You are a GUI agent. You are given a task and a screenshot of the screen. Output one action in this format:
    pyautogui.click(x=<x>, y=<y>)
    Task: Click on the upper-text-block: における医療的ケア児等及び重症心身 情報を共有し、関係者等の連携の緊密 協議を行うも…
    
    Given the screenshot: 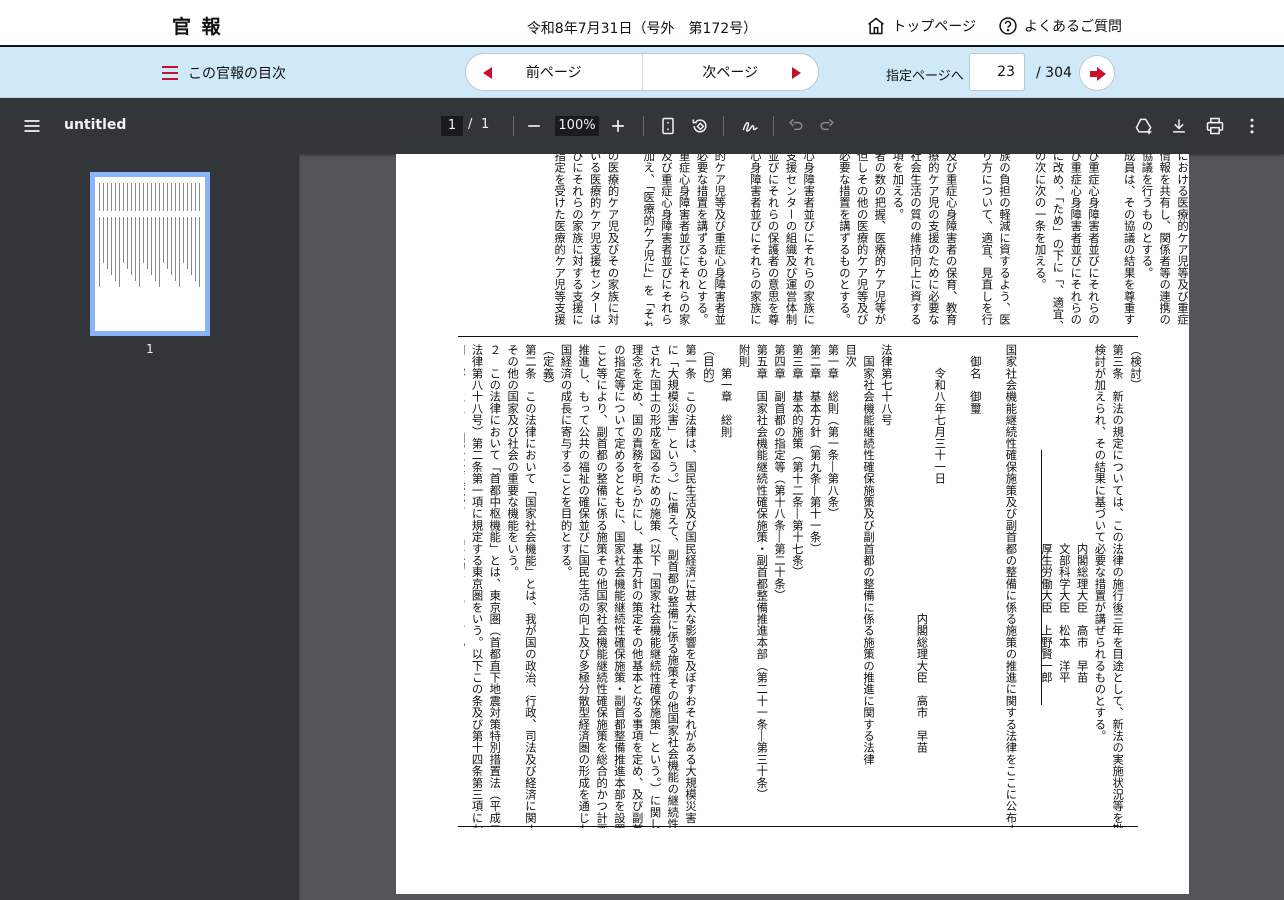 What is the action you would take?
    pyautogui.click(x=822, y=240)
    